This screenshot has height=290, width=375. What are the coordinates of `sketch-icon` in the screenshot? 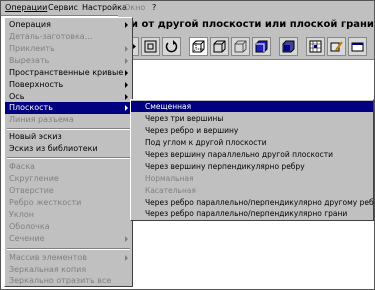 It's located at (336, 46).